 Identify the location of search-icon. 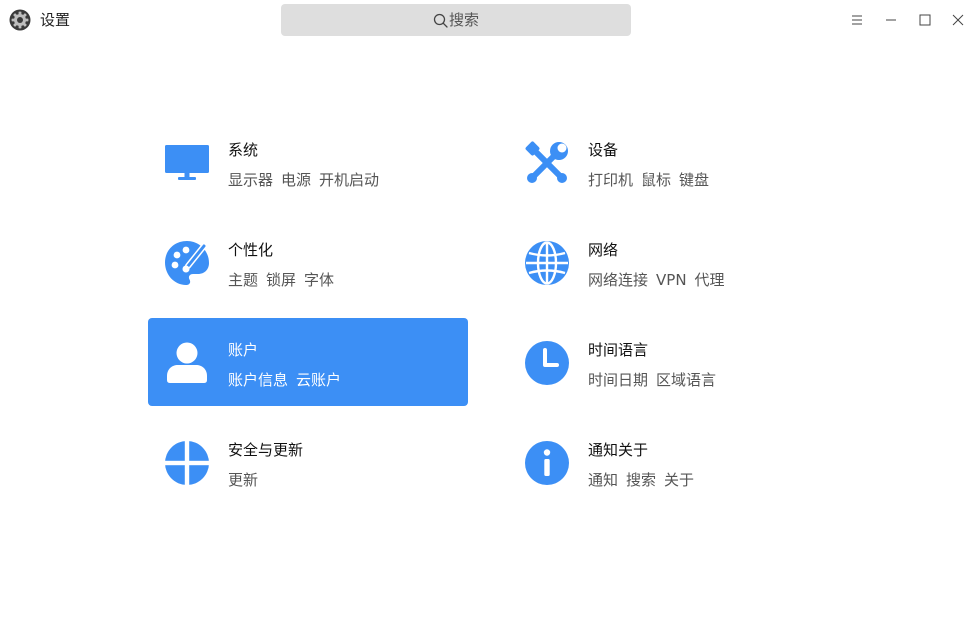
(440, 20).